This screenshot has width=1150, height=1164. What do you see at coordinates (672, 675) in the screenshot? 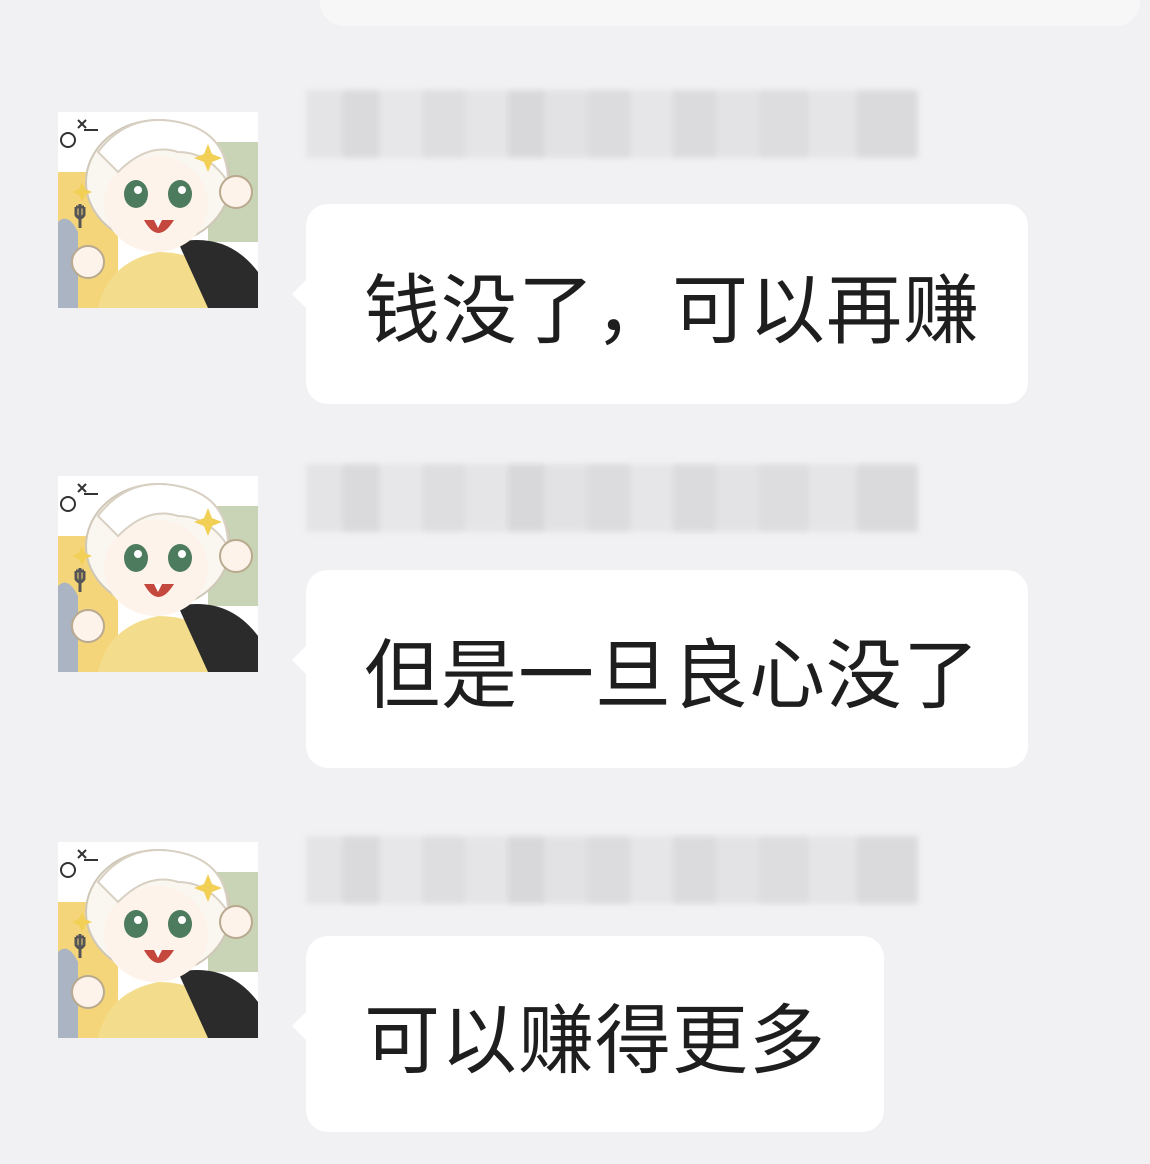
I see `message-text: 但是一旦良心没了` at bounding box center [672, 675].